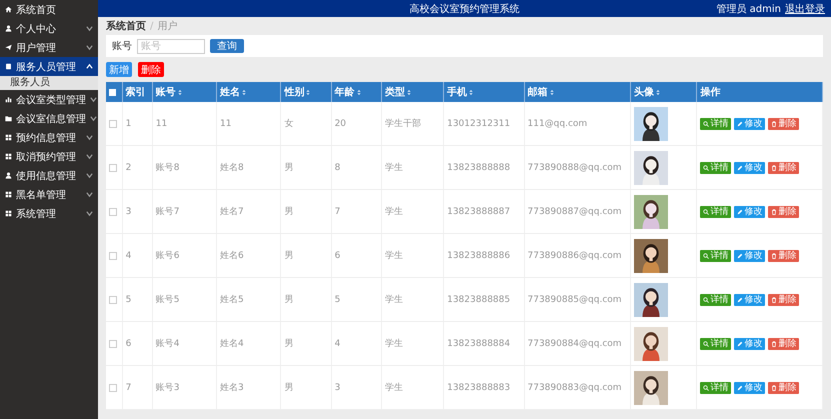 The height and width of the screenshot is (419, 831). I want to click on column-header: 年龄, so click(356, 92).